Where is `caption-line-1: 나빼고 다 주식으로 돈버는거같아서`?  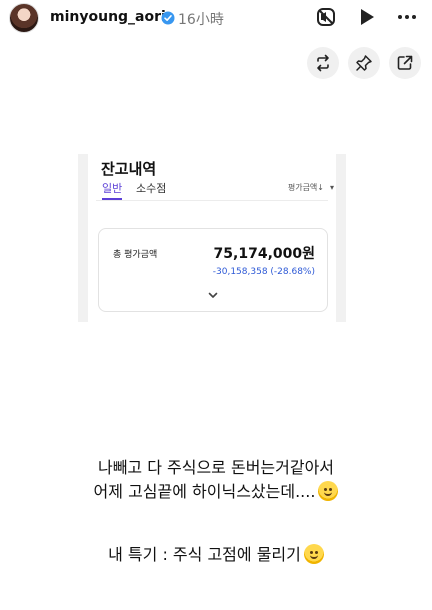
caption-line-1: 나빼고 다 주식으로 돈버는거같아서 is located at coordinates (216, 468).